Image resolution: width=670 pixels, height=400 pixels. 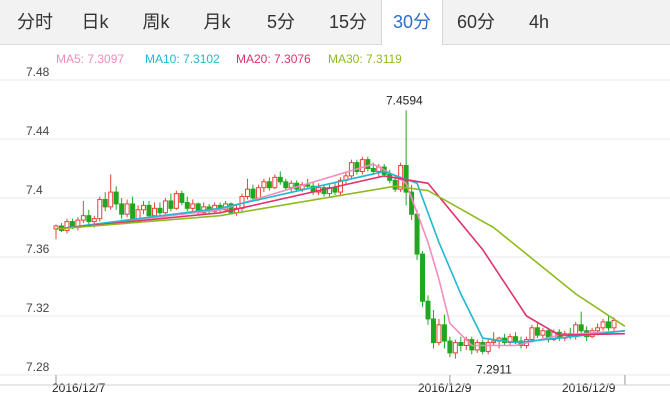 What do you see at coordinates (38, 131) in the screenshot?
I see `y-tick-label: 7.44` at bounding box center [38, 131].